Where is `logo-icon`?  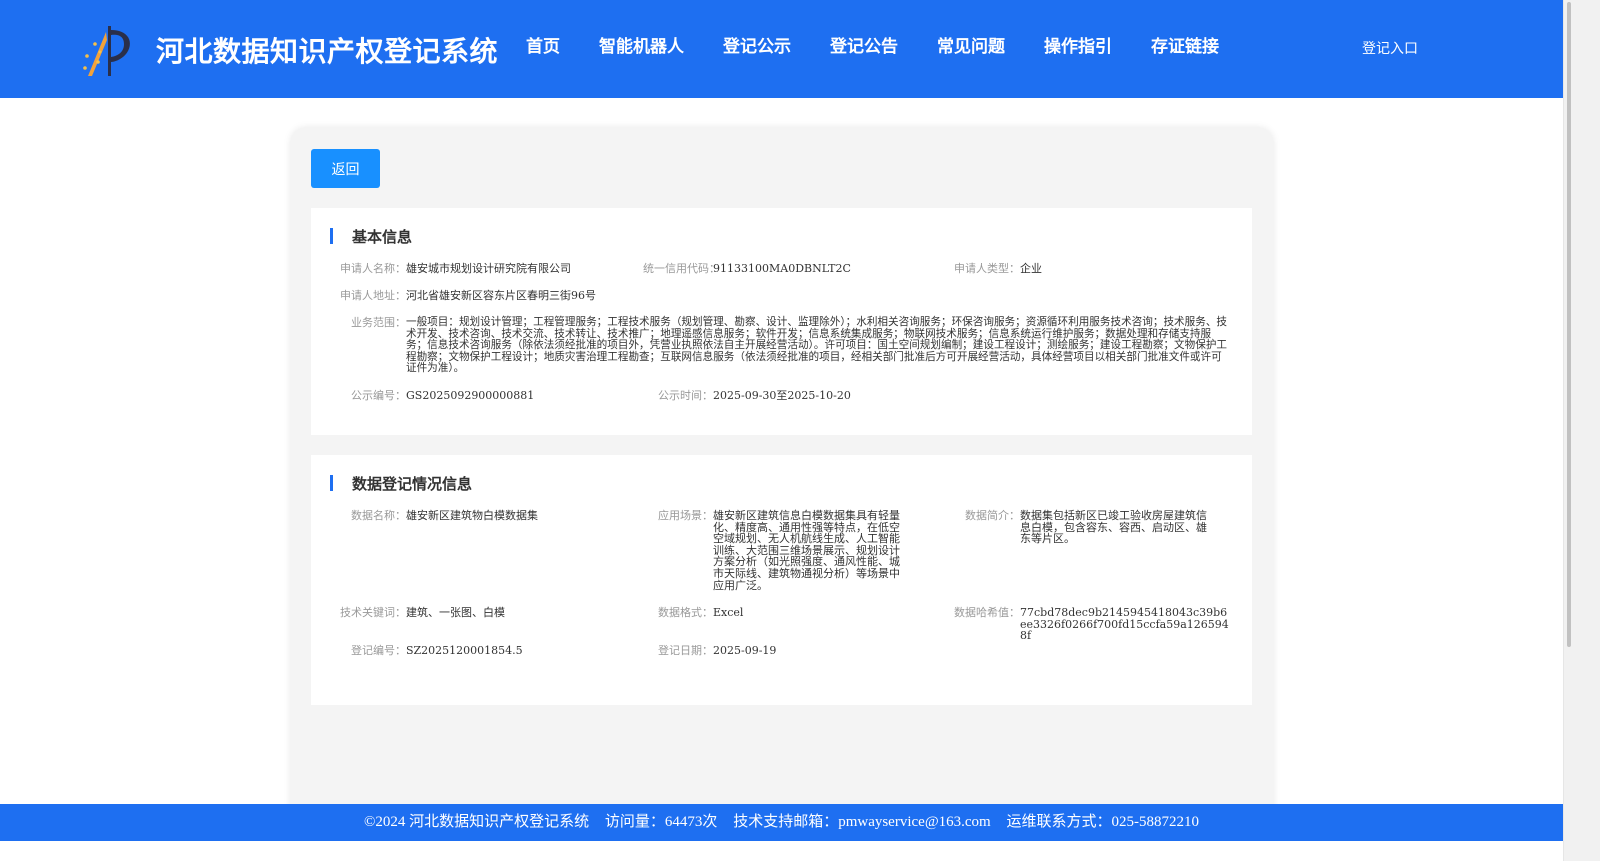 logo-icon is located at coordinates (106, 51).